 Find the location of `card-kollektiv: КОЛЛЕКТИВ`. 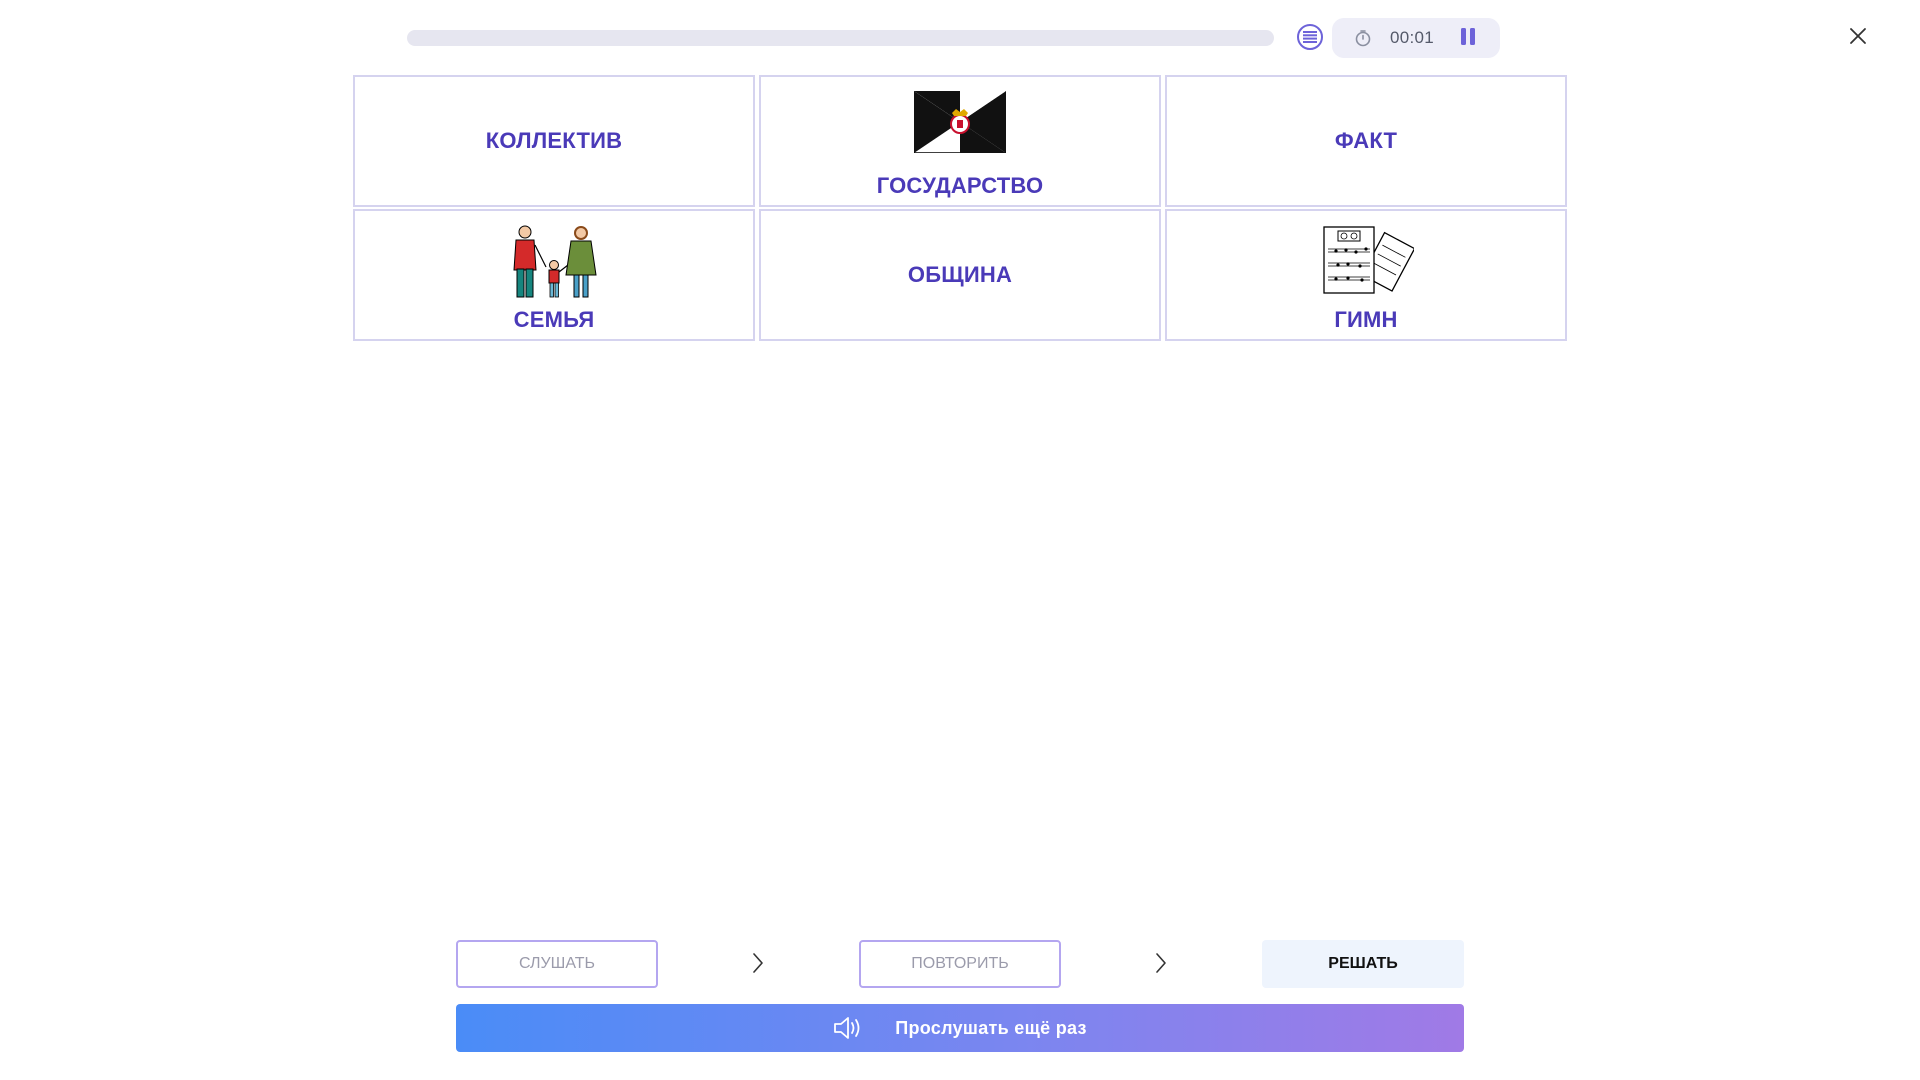

card-kollektiv: КОЛЛЕКТИВ is located at coordinates (554, 141).